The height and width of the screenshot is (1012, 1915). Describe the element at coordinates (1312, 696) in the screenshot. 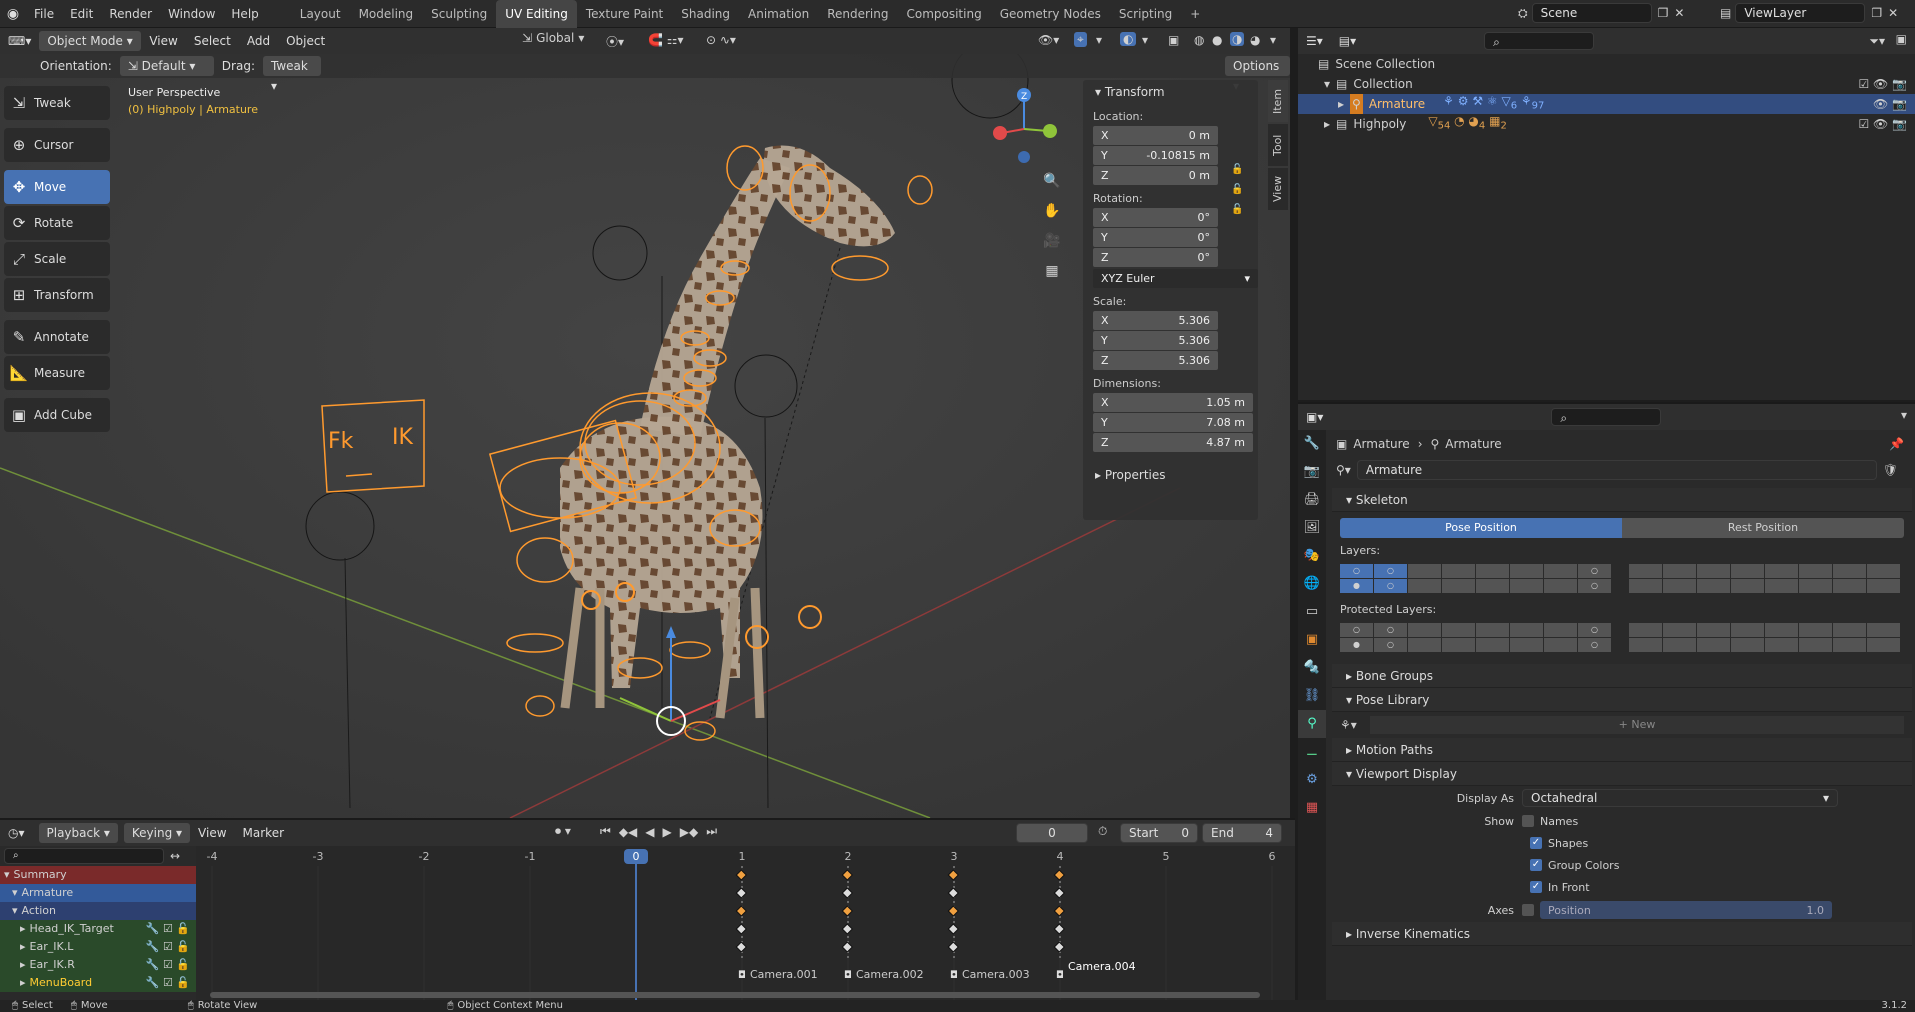

I see `constraint-tab-icon: ⛓` at that location.